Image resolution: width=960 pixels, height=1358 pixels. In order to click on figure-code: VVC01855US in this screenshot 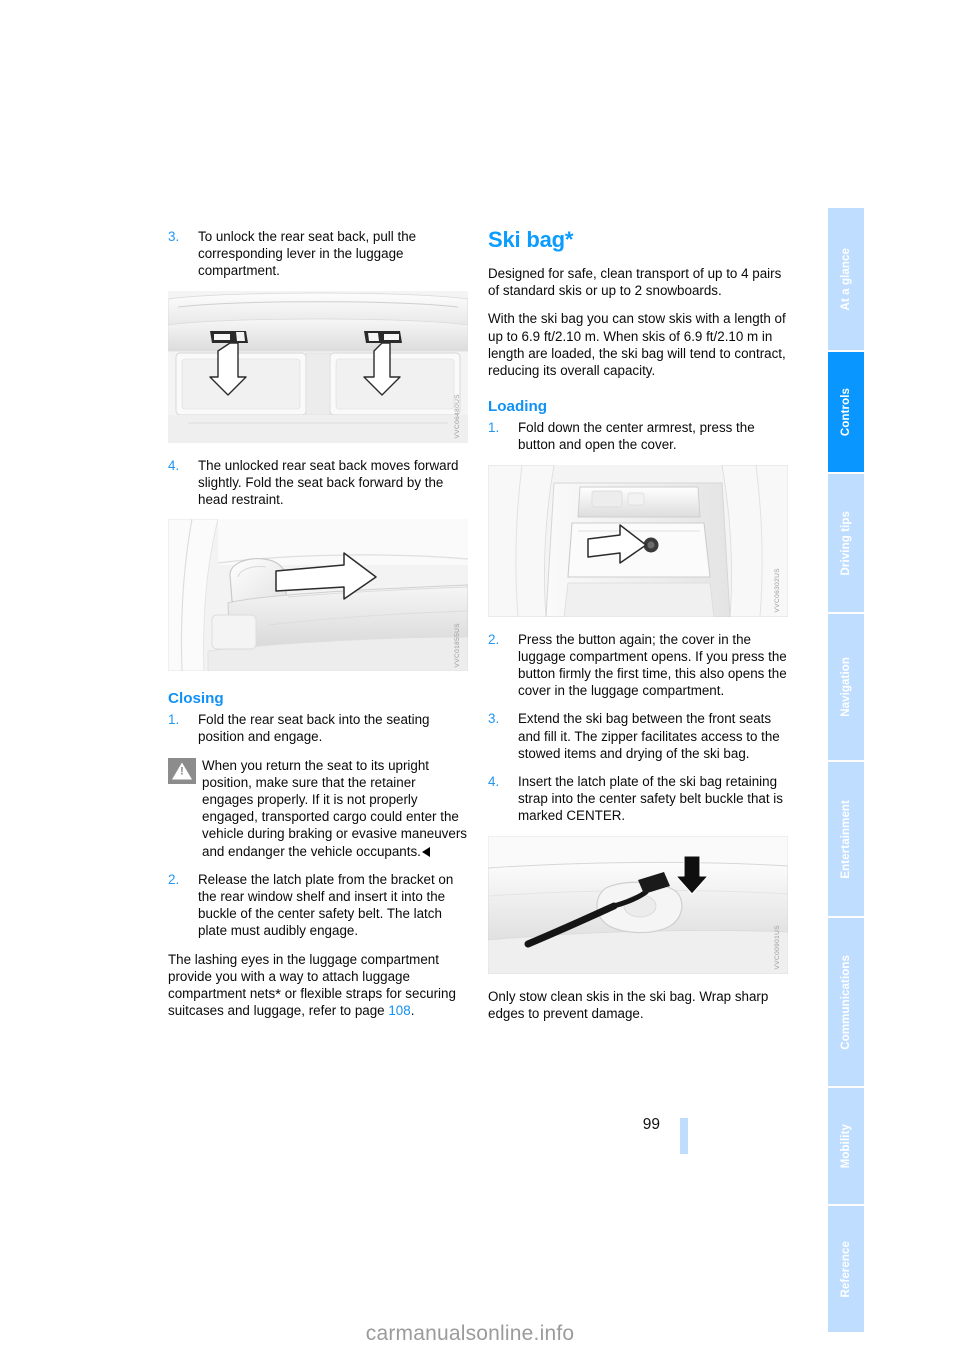, I will do `click(457, 645)`.